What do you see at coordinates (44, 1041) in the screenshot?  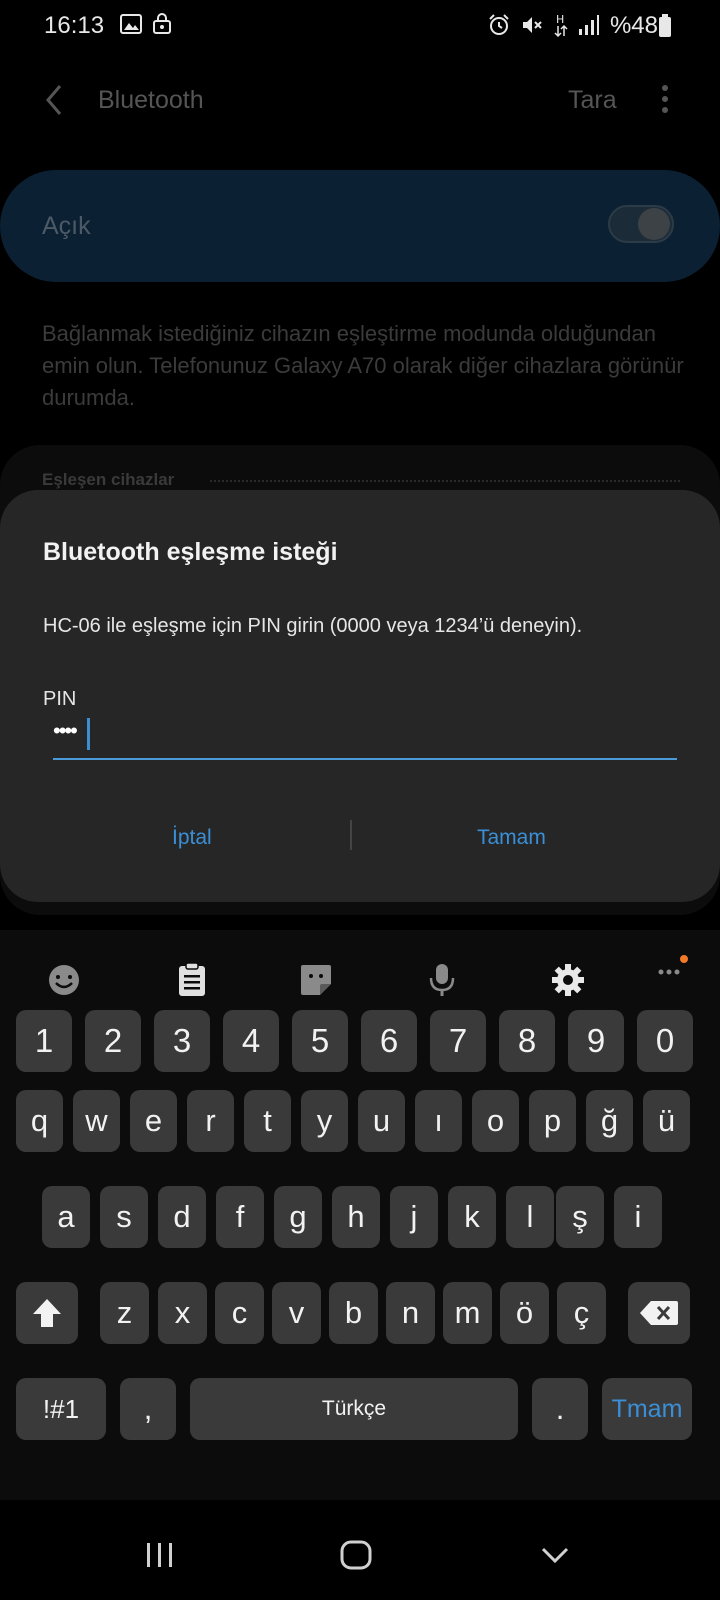 I see `key-1: 1` at bounding box center [44, 1041].